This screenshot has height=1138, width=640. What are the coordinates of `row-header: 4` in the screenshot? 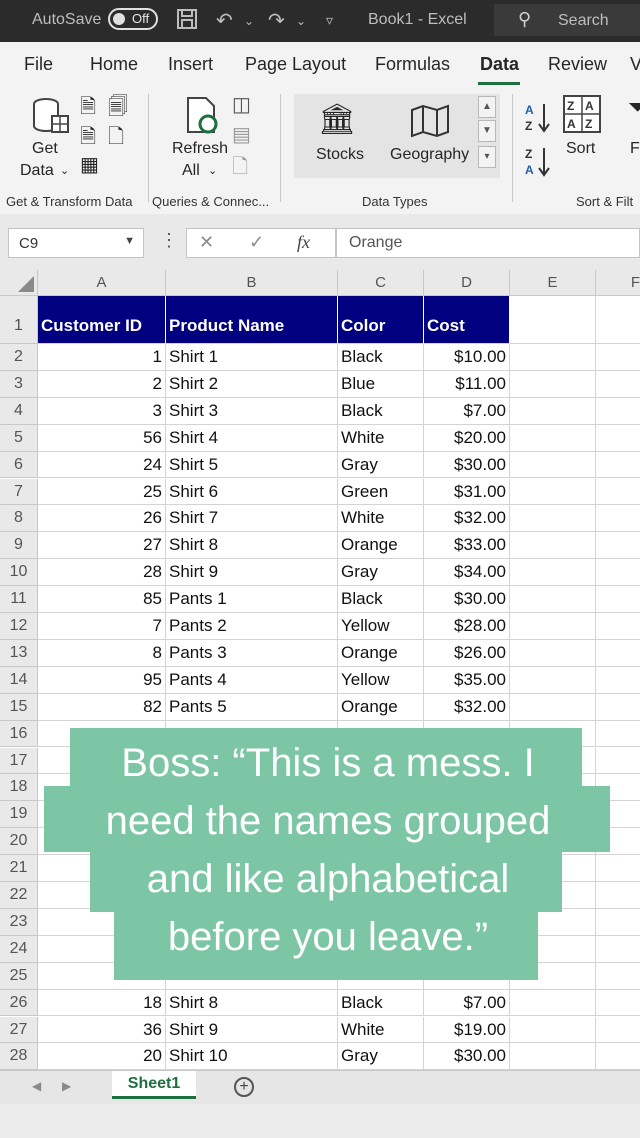 It's located at (19, 411).